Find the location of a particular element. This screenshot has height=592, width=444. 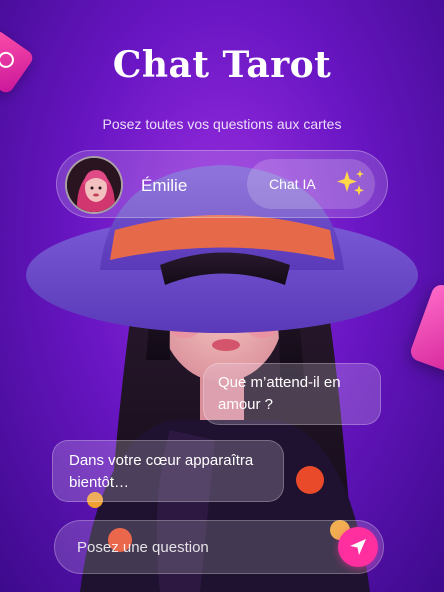

avatar-image is located at coordinates (94, 185).